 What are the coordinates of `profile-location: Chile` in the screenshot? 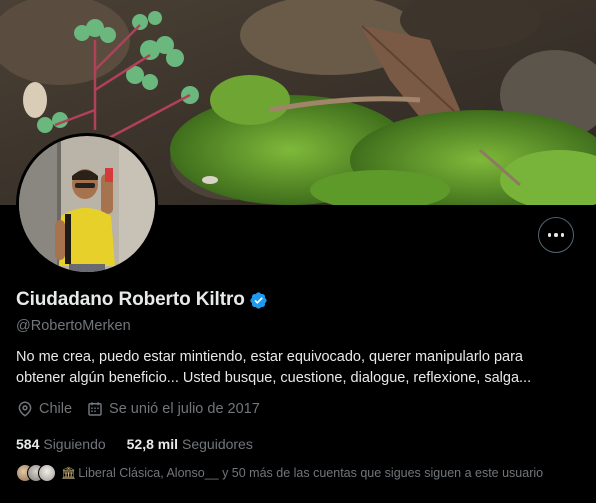 It's located at (44, 409).